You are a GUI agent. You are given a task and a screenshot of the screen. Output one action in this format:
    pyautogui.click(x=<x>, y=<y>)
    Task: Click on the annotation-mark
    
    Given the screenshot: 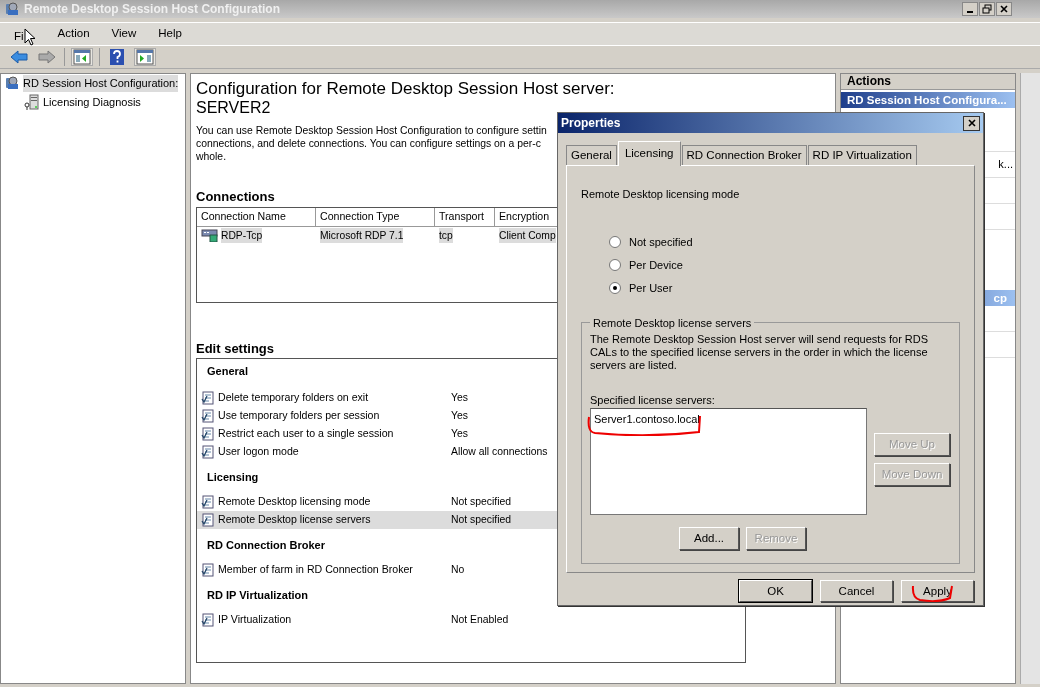 What is the action you would take?
    pyautogui.click(x=932, y=594)
    